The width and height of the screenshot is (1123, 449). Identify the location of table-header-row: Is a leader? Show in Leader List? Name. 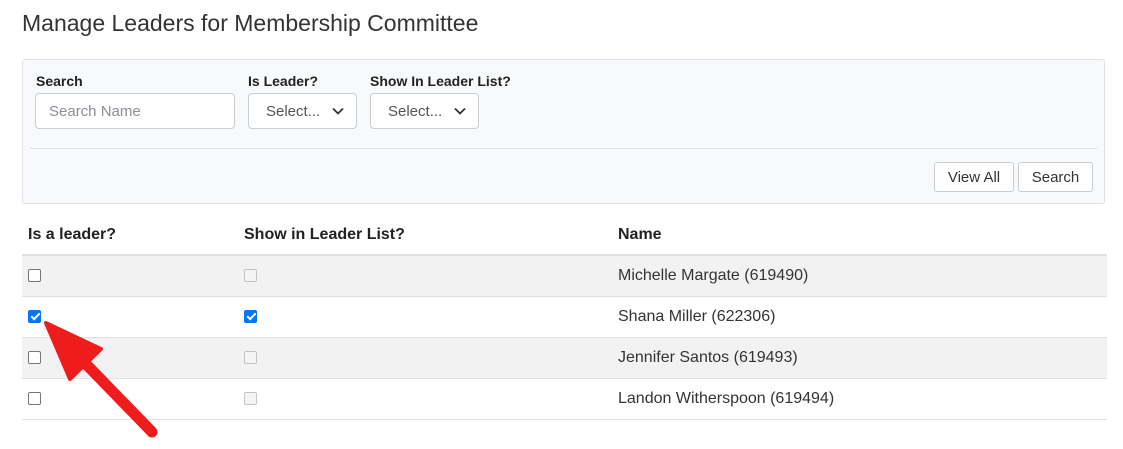
(564, 235).